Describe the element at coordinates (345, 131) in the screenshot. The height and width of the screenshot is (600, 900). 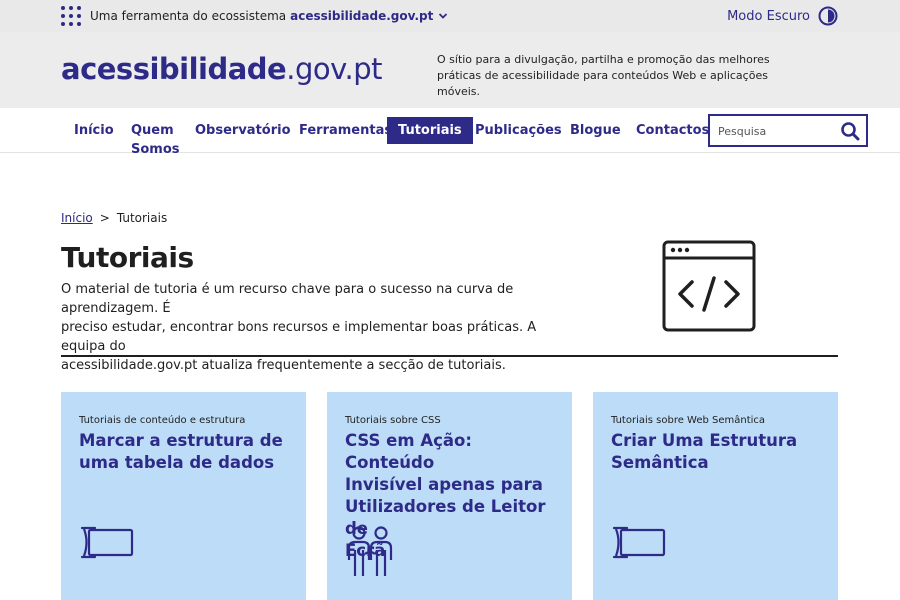
I see `nav-item-ferramentas: Ferramentas` at that location.